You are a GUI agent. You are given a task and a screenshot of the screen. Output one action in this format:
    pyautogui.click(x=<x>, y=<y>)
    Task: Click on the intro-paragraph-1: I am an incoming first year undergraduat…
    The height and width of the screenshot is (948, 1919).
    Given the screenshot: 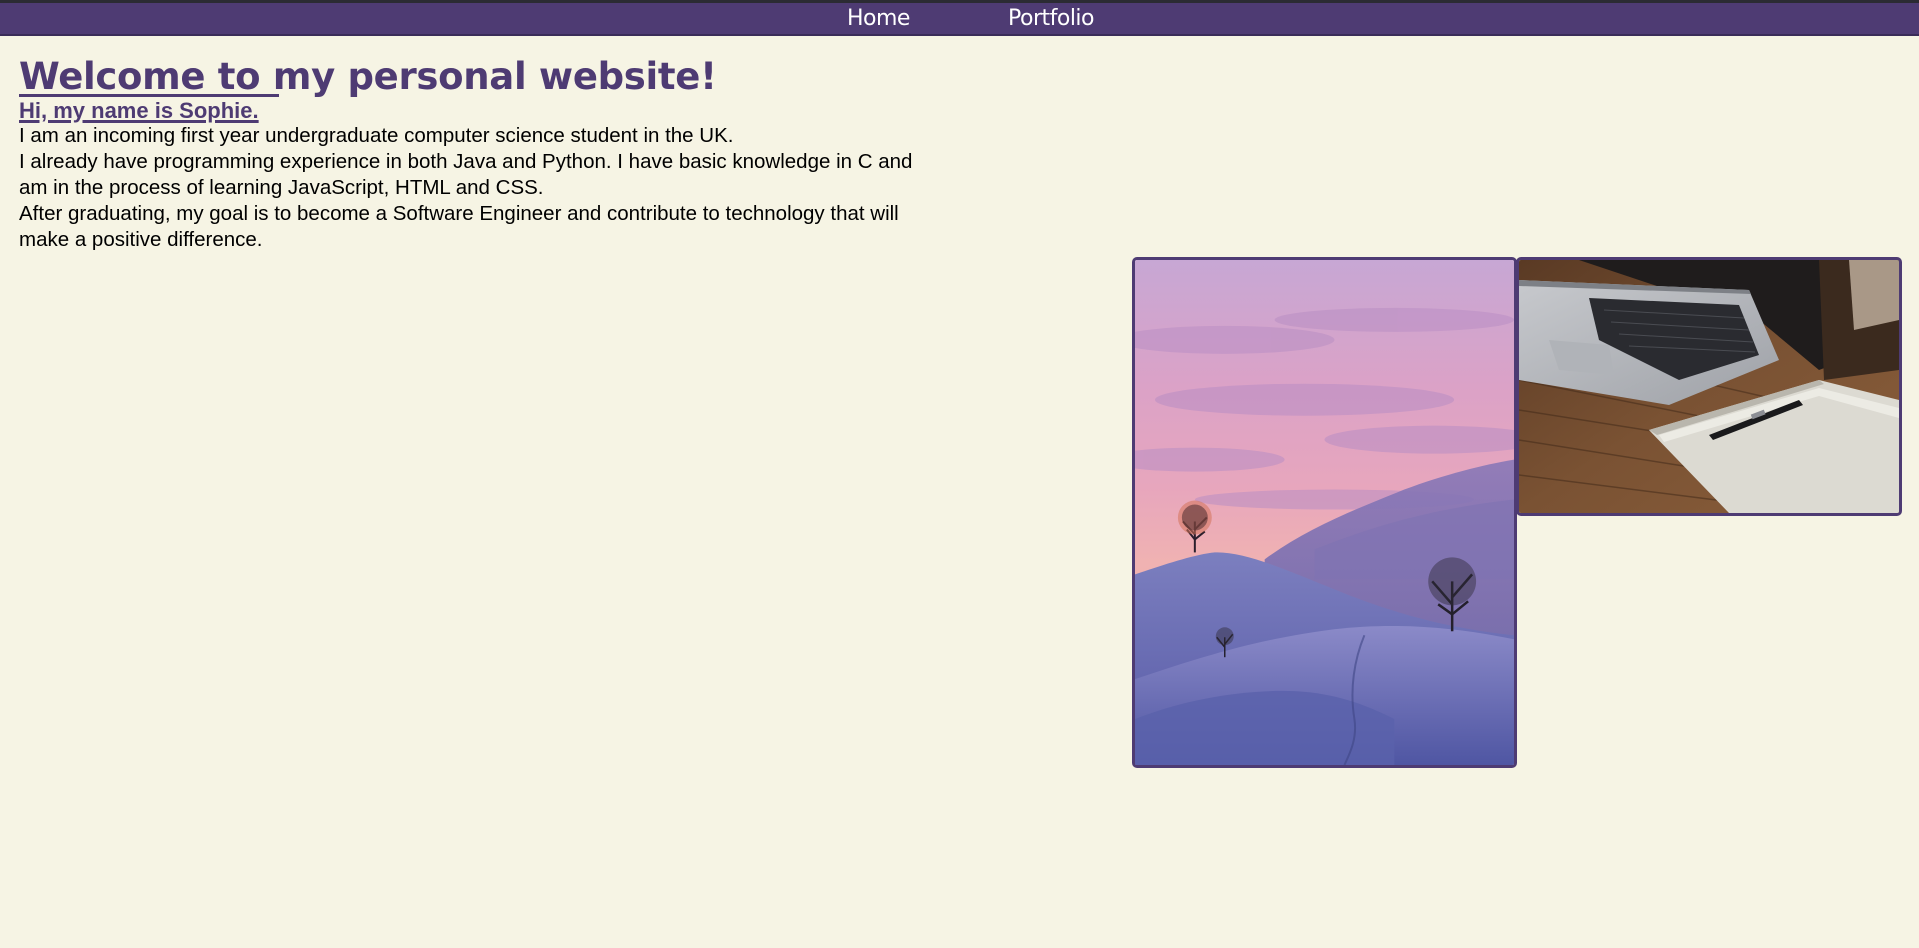 What is the action you would take?
    pyautogui.click(x=376, y=135)
    